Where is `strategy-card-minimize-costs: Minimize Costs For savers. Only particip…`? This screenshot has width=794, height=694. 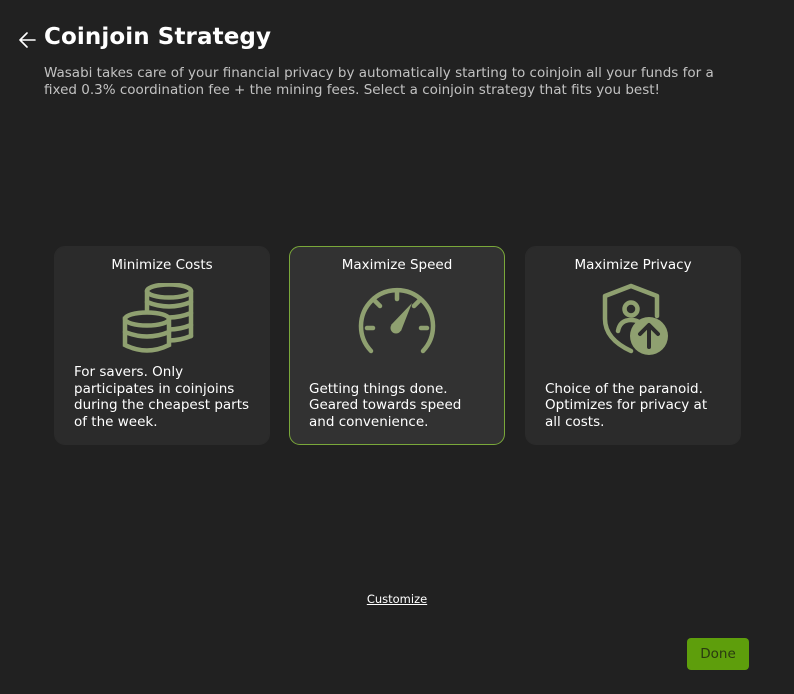 strategy-card-minimize-costs: Minimize Costs For savers. Only particip… is located at coordinates (162, 345).